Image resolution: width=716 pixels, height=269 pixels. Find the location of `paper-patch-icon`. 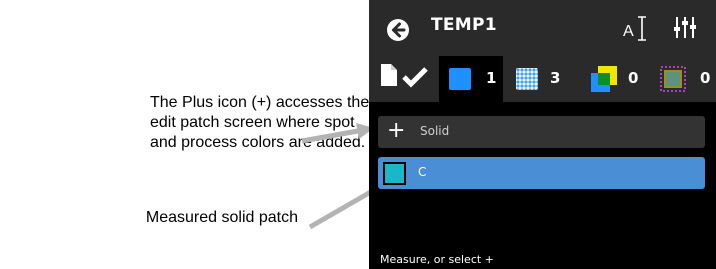

paper-patch-icon is located at coordinates (673, 79).